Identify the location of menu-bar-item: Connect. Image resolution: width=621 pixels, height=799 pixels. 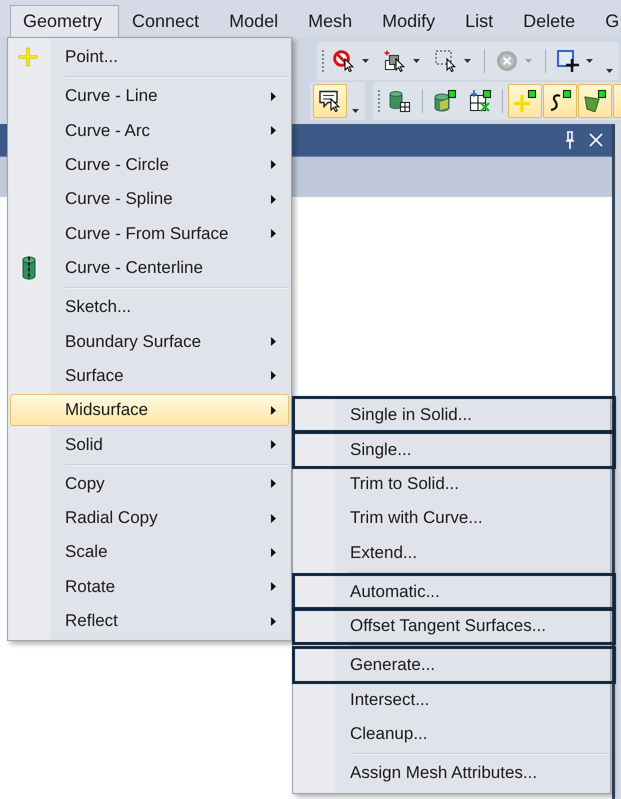
(167, 21).